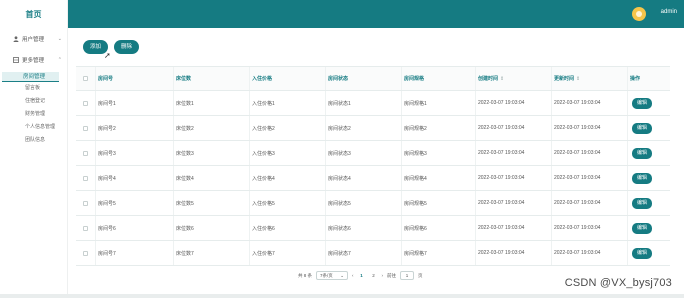 The width and height of the screenshot is (684, 298). I want to click on page-size-select: 7条/页 ⌄, so click(332, 275).